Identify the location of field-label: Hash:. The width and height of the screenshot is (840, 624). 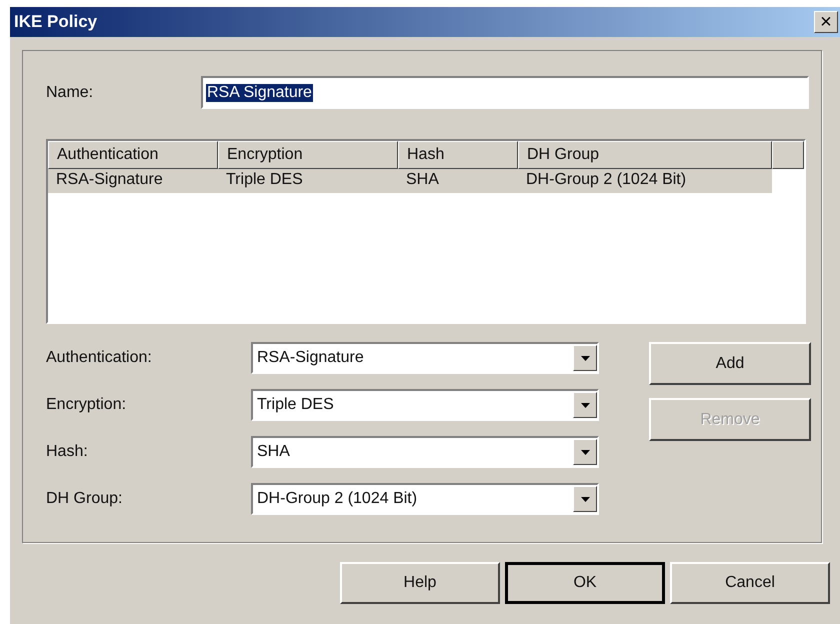
(67, 452).